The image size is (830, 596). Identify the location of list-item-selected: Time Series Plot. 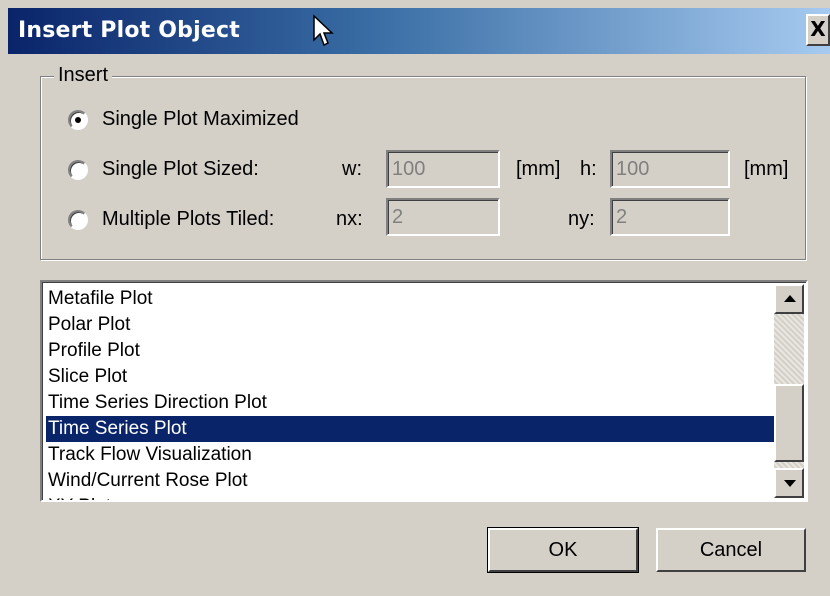
(413, 429).